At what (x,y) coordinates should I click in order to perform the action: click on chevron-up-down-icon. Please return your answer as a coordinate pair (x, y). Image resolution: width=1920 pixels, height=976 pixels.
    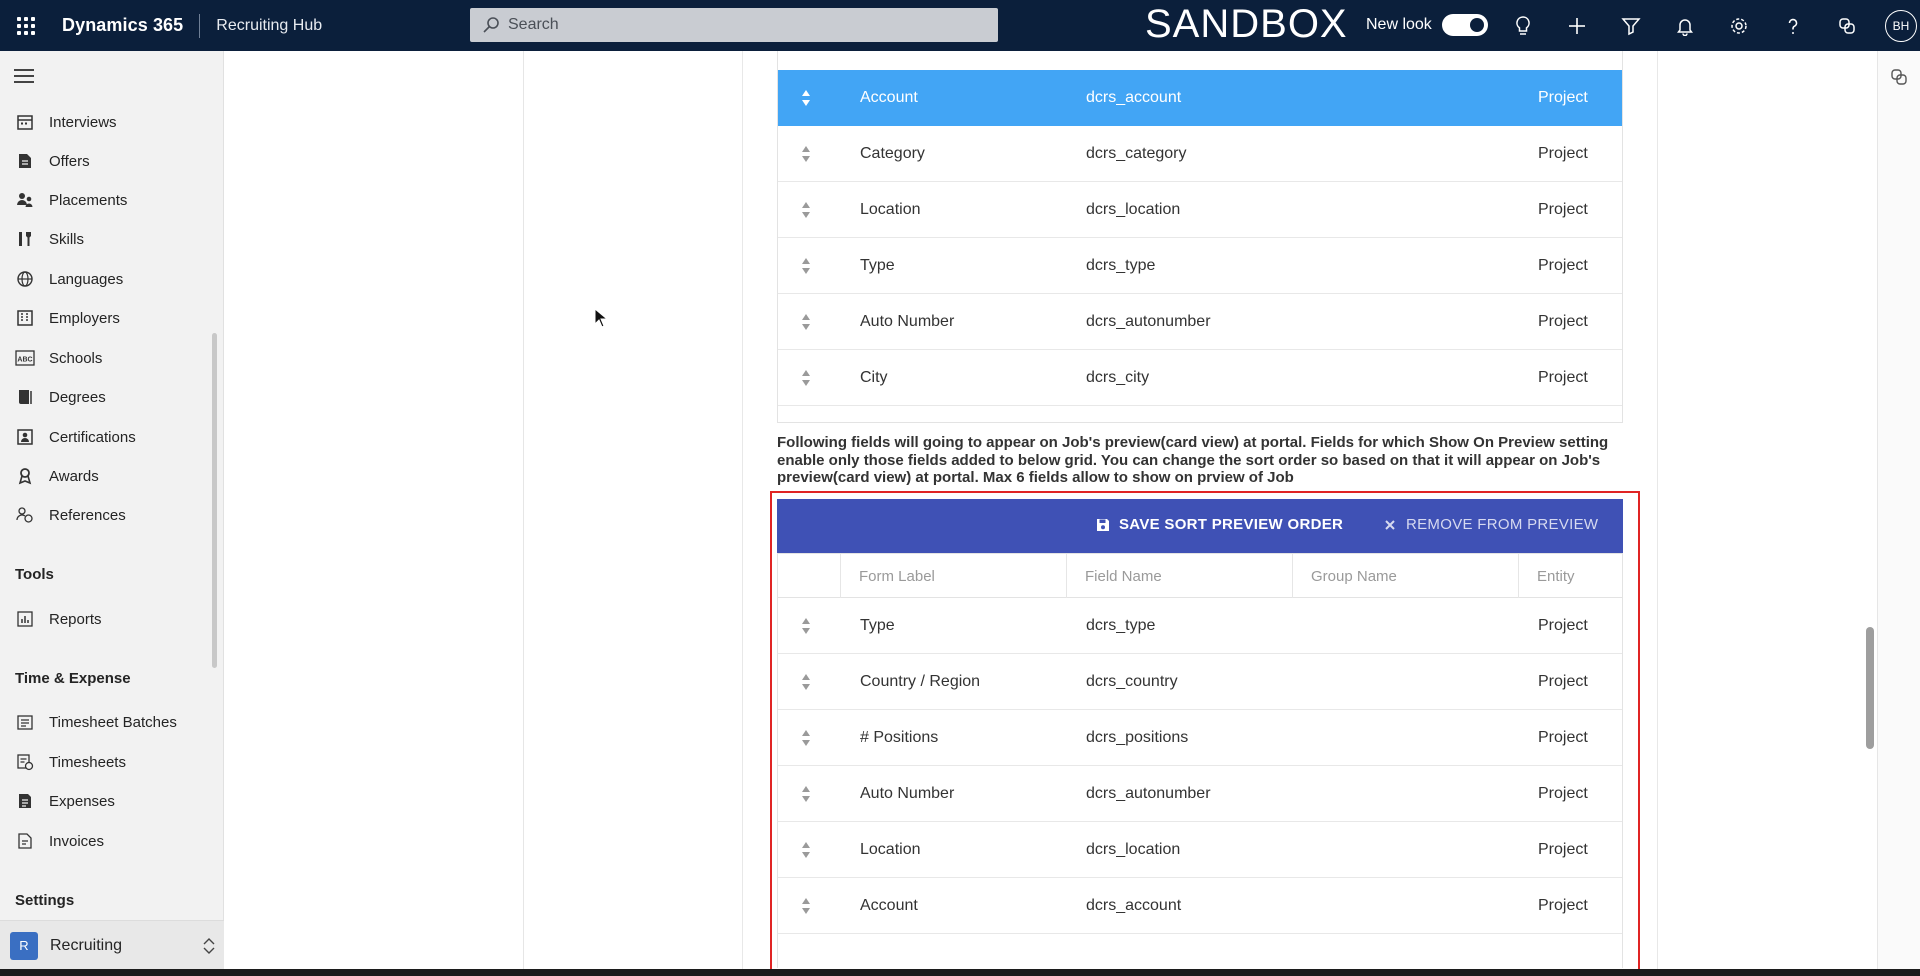
    Looking at the image, I should click on (209, 946).